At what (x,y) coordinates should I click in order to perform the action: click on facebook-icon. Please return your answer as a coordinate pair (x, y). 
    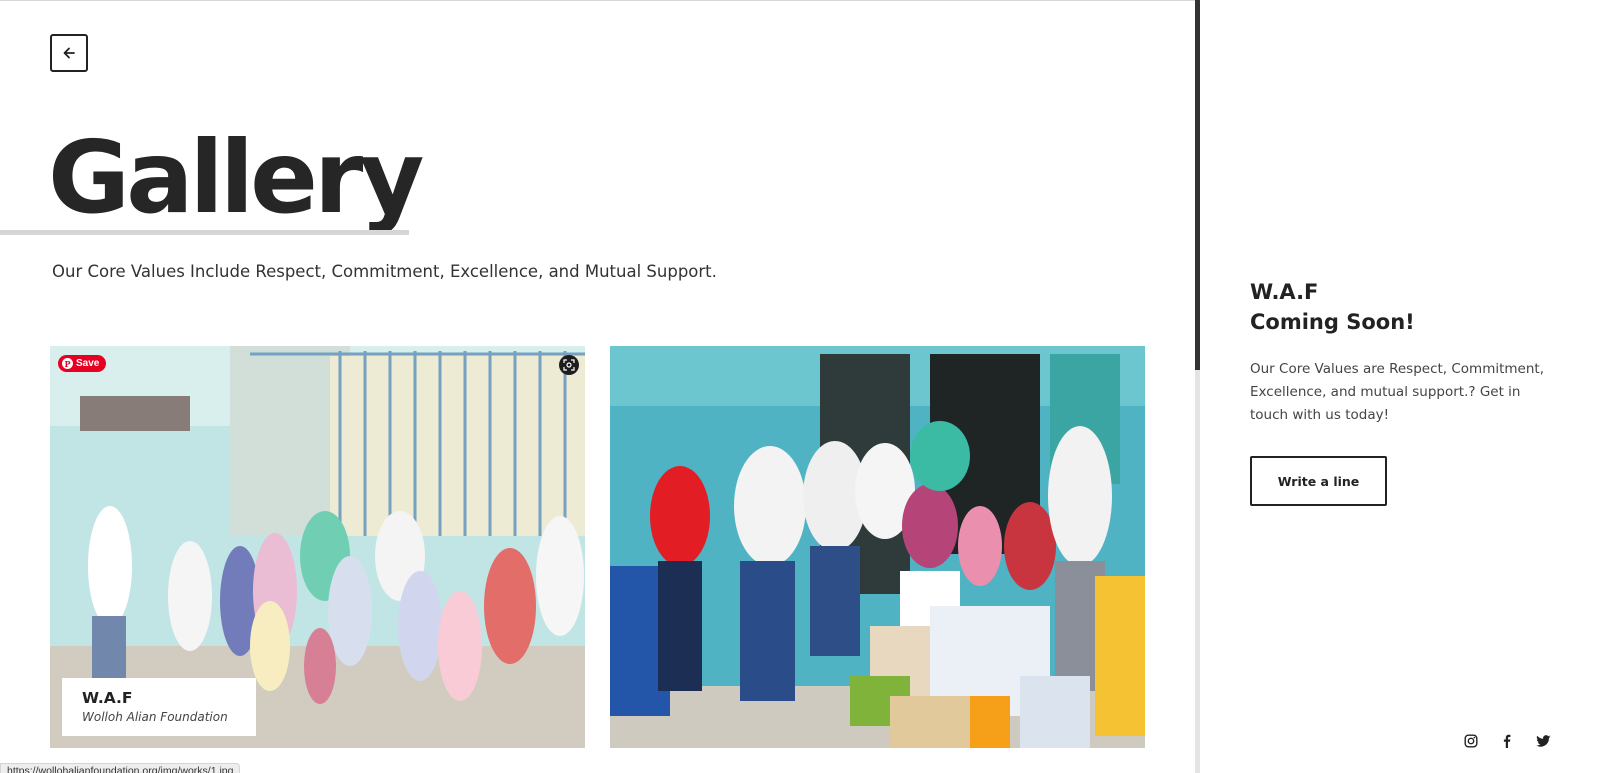
    Looking at the image, I should click on (1507, 741).